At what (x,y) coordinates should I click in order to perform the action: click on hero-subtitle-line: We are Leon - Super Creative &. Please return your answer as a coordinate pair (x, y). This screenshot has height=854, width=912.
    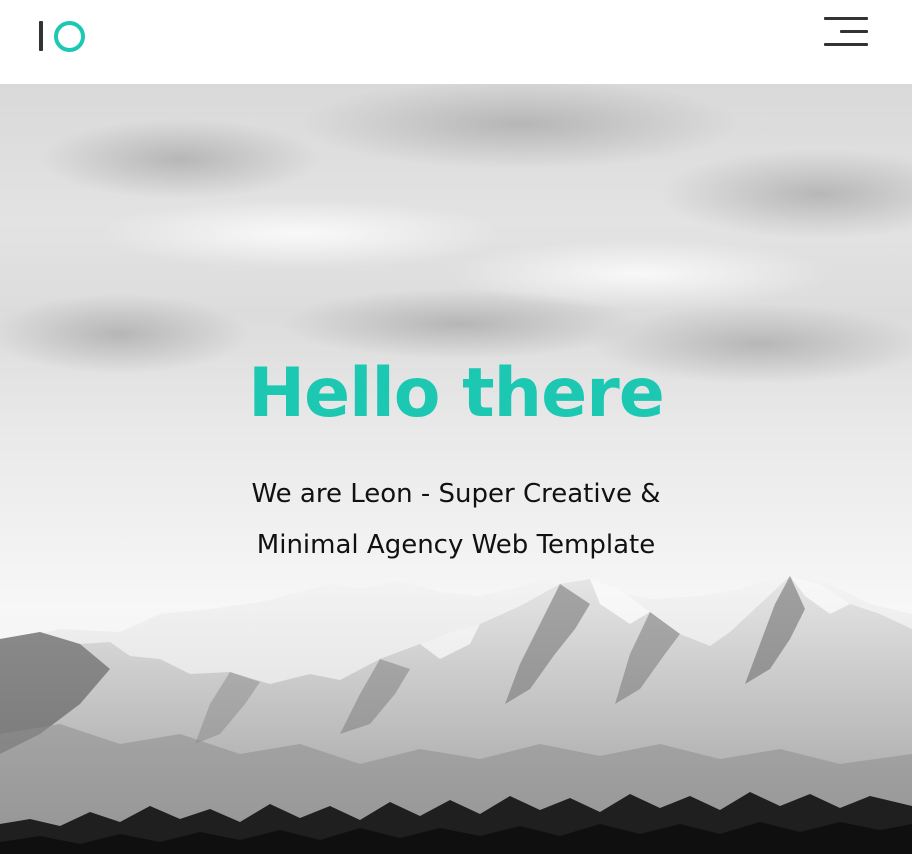
    Looking at the image, I should click on (456, 494).